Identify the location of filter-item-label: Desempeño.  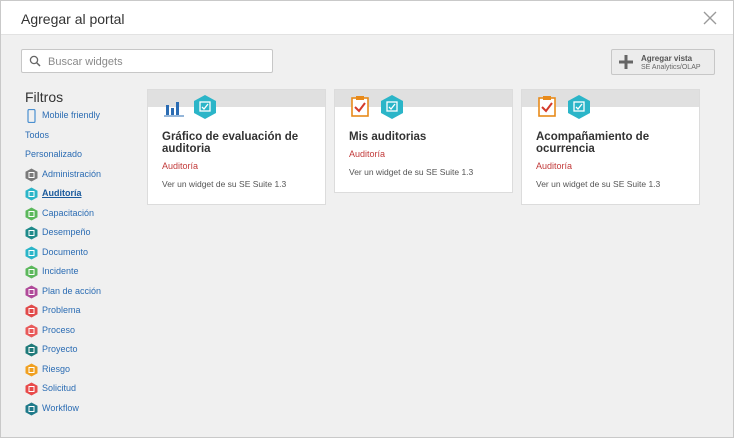
(66, 232).